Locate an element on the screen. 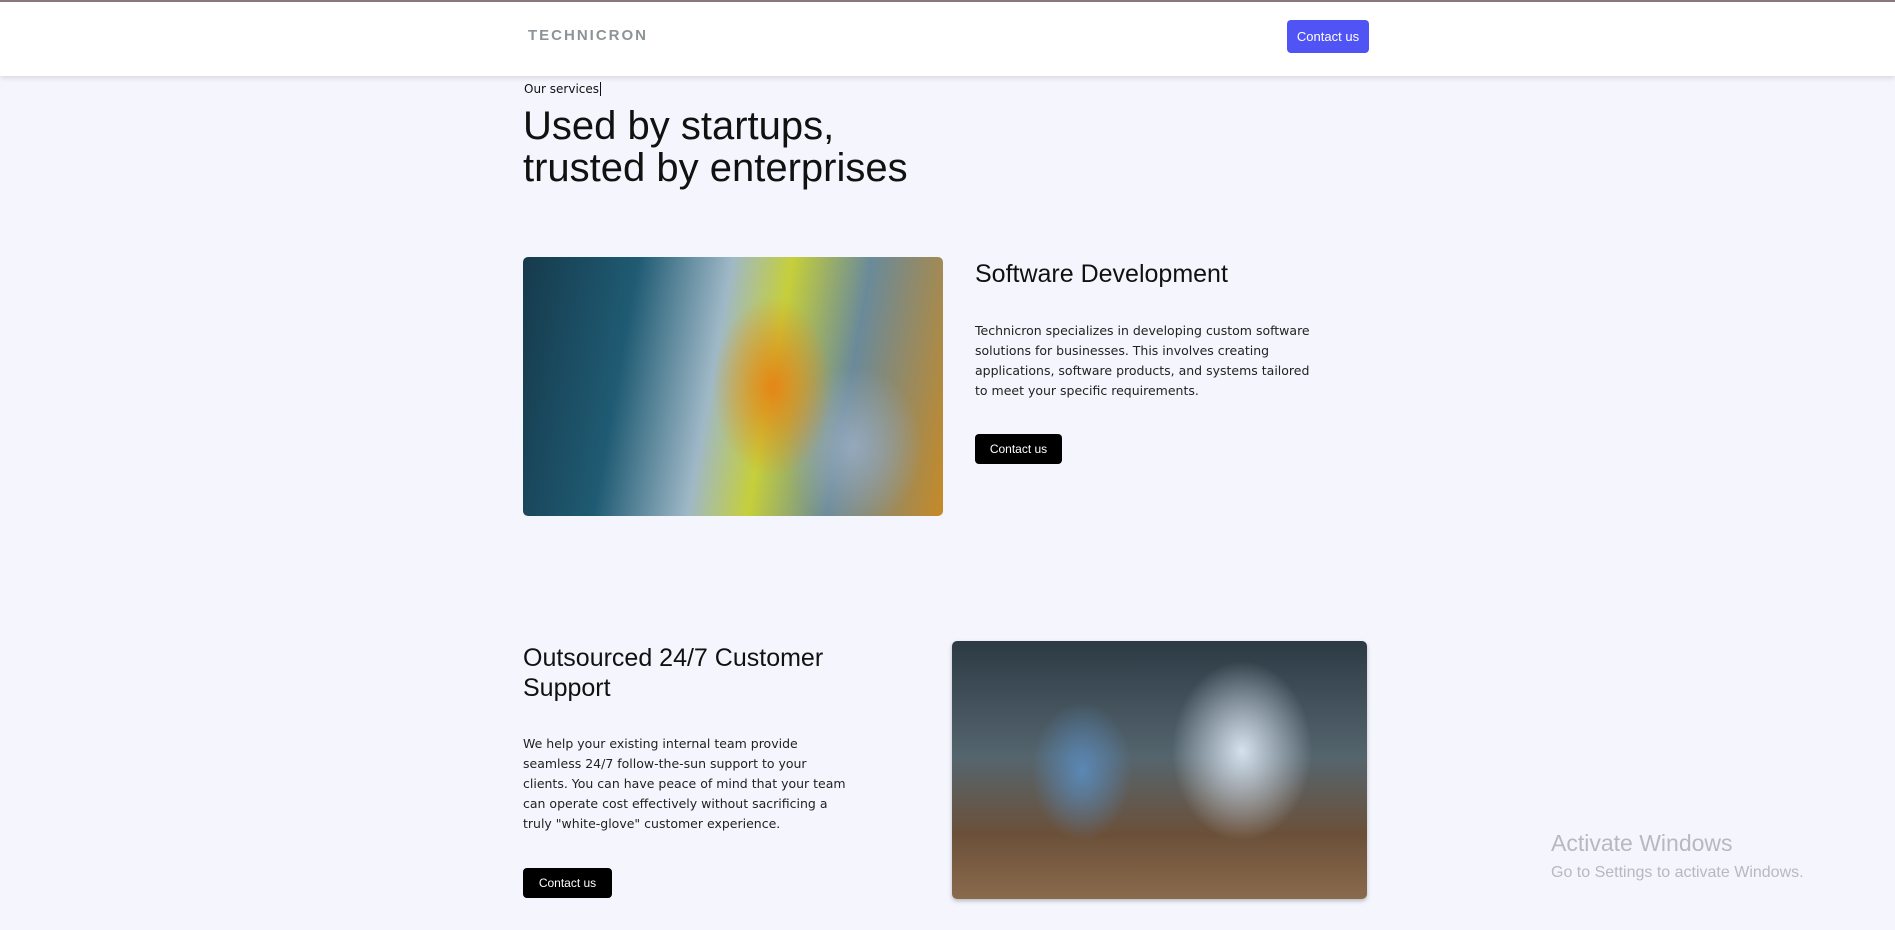 The width and height of the screenshot is (1895, 930). header-contact-button: Contact us is located at coordinates (1328, 36).